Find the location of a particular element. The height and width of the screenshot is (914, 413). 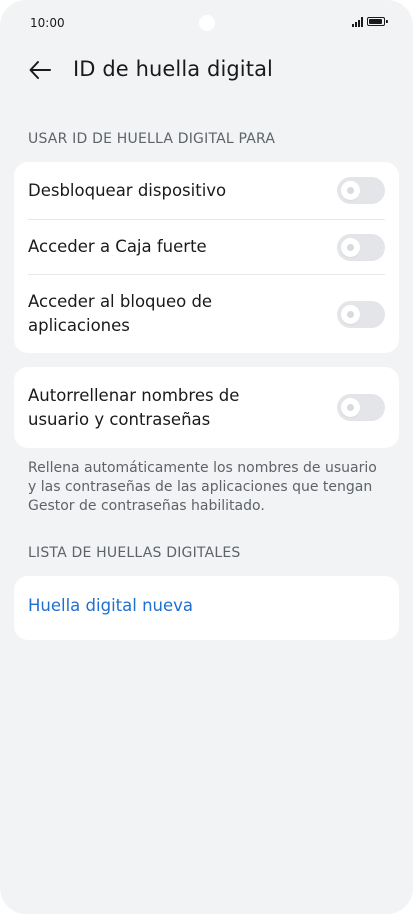

section-label-fingerprint-list: LISTA DE HUELLAS DIGITALES is located at coordinates (134, 553).